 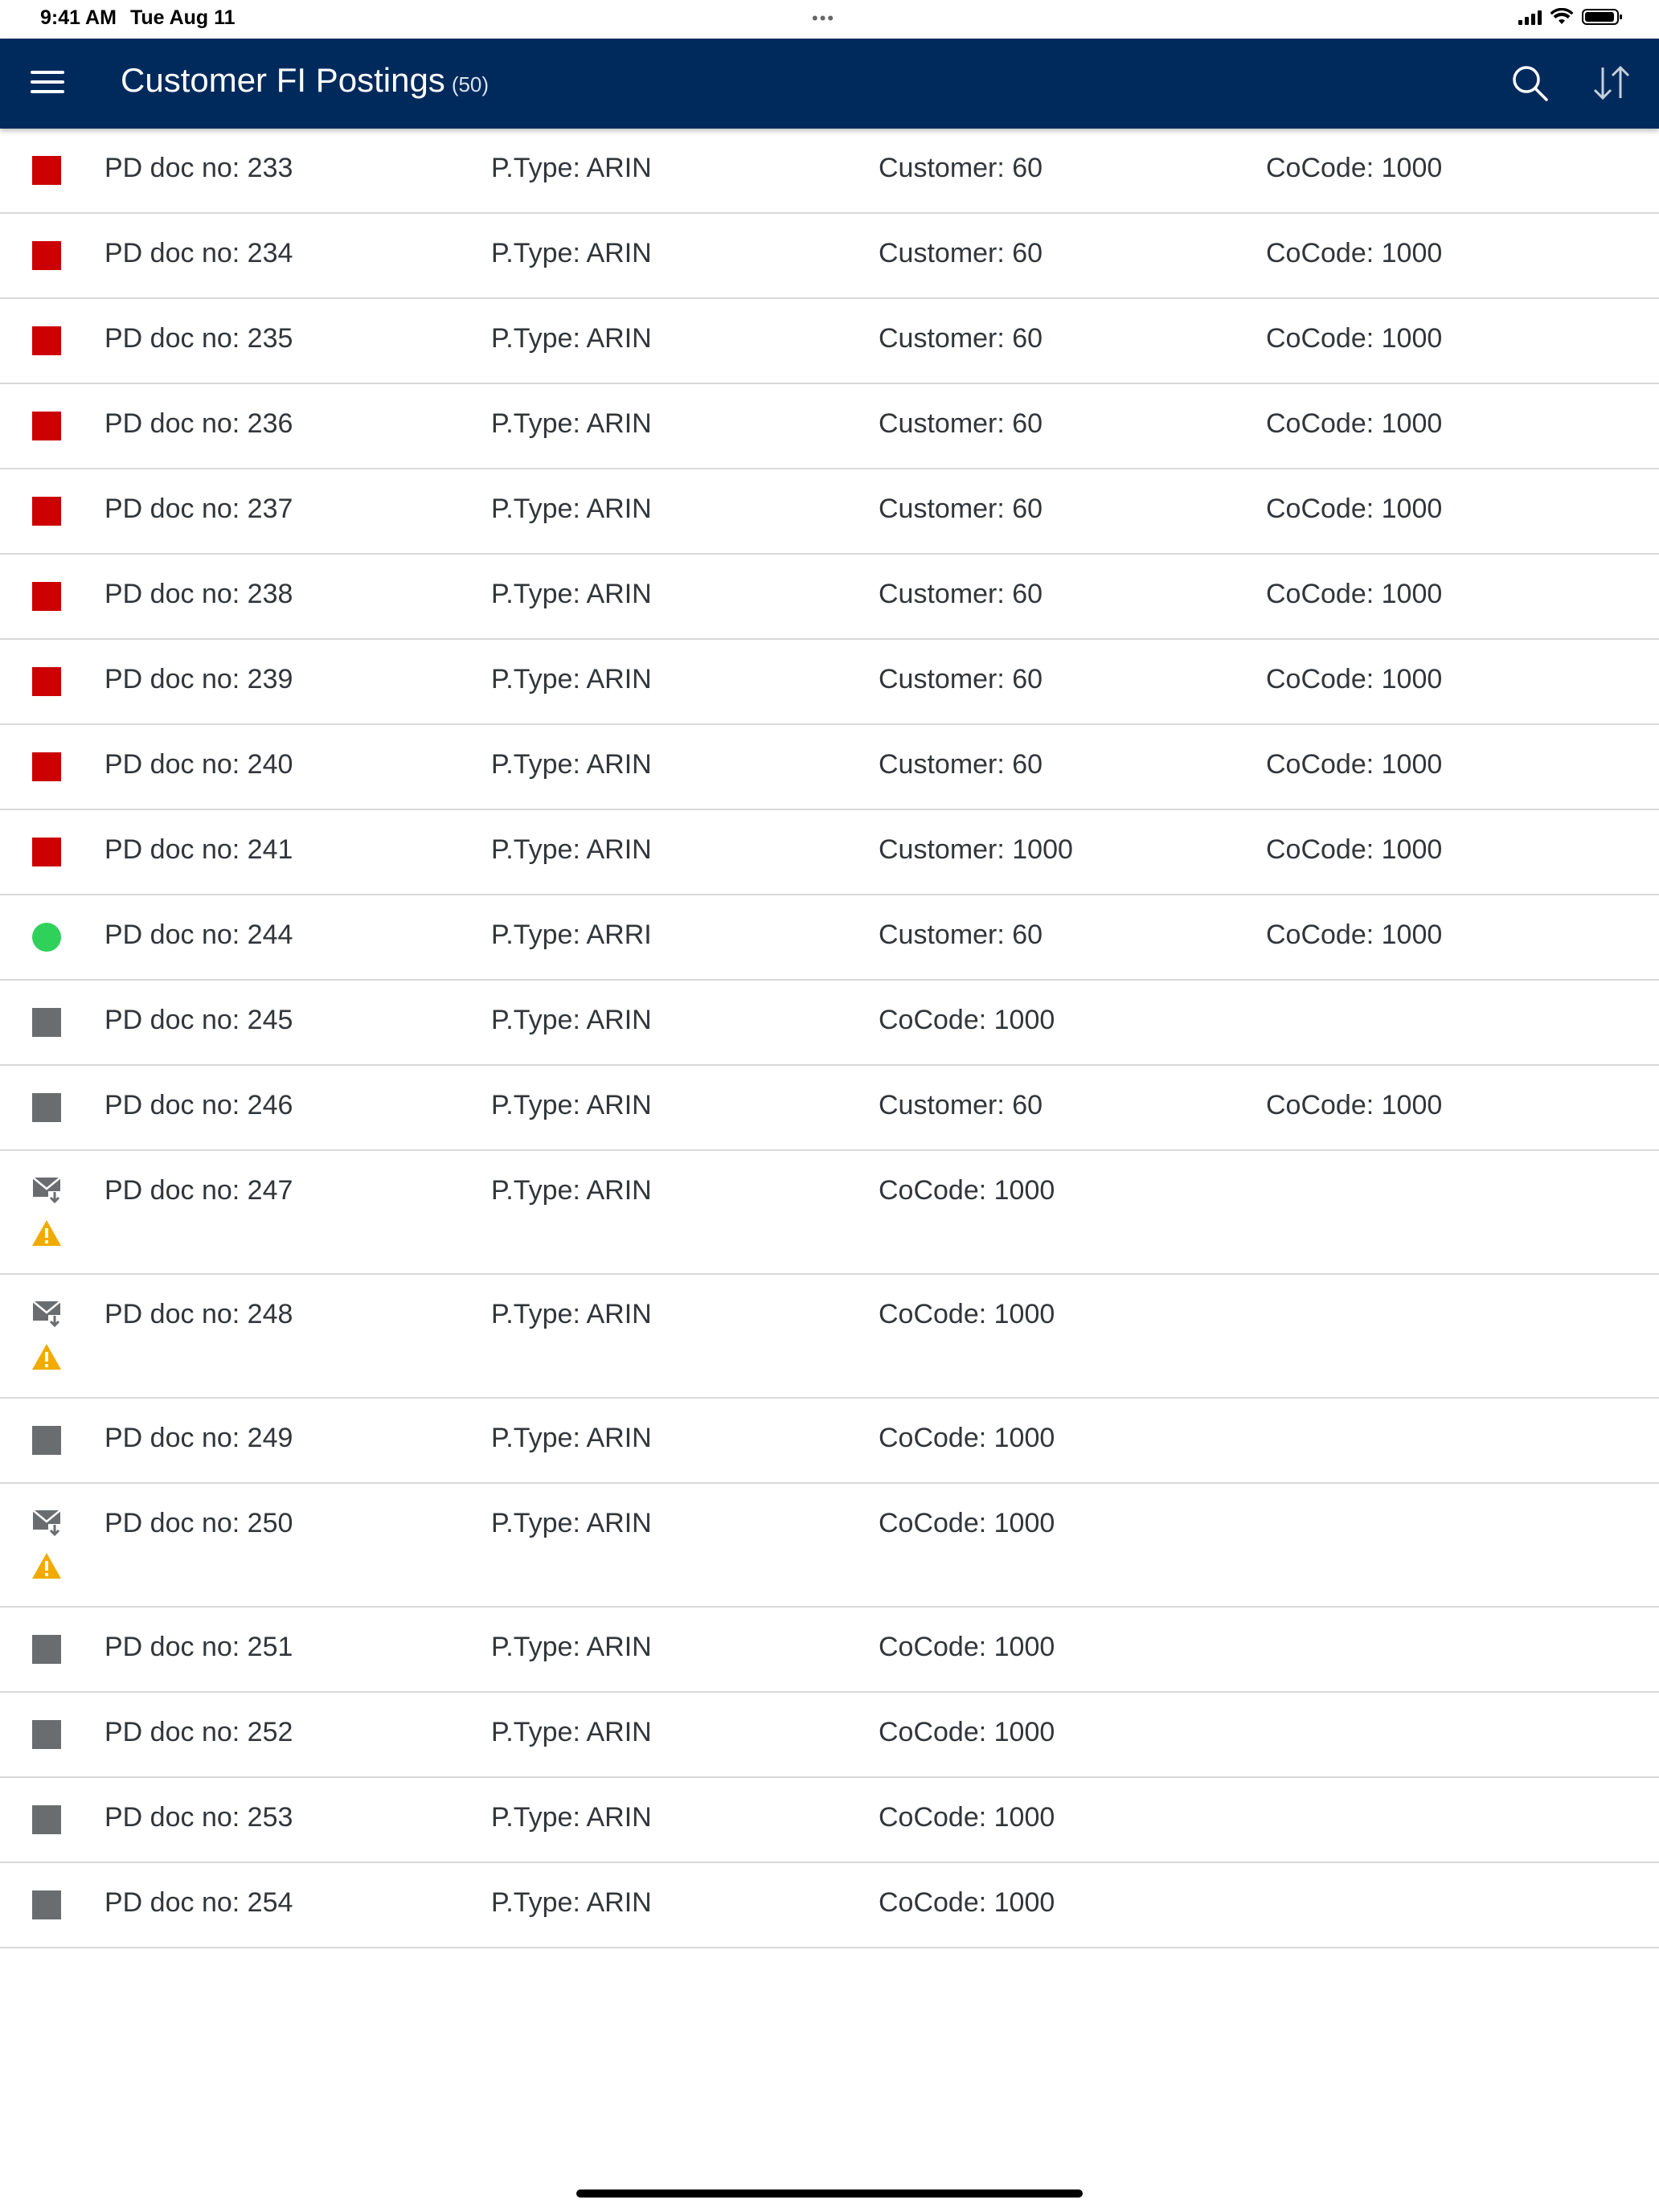 I want to click on doc-number: PD doc no: 253, so click(x=198, y=1817).